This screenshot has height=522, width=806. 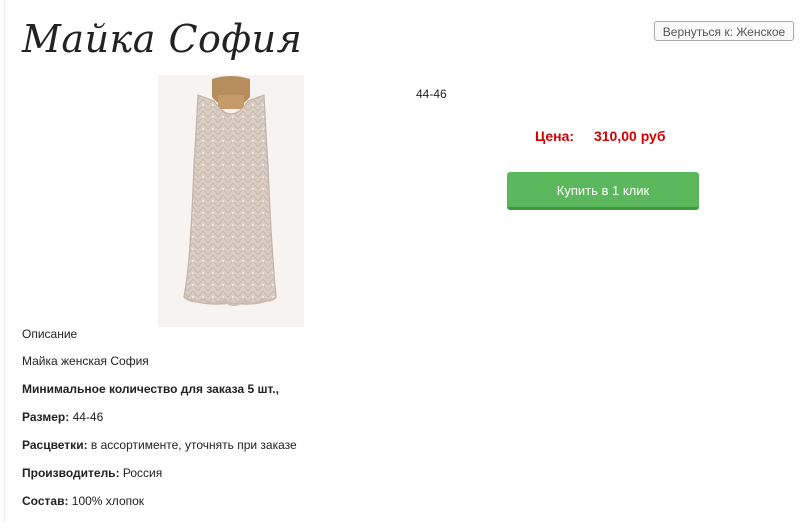 What do you see at coordinates (724, 31) in the screenshot?
I see `back-to-category-button: Вернуться к: Женское` at bounding box center [724, 31].